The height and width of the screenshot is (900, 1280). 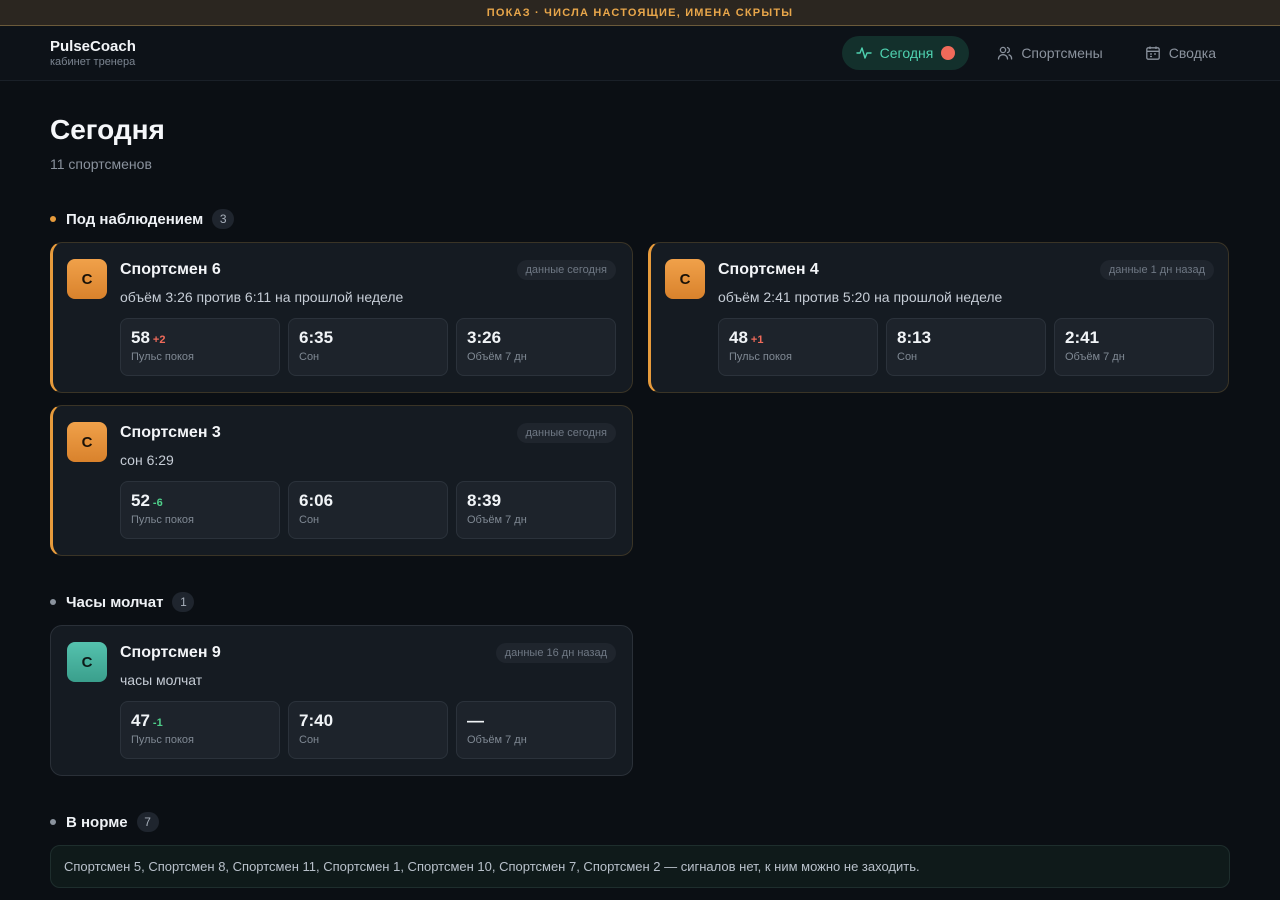 What do you see at coordinates (157, 503) in the screenshot?
I see `metric-delta: -6` at bounding box center [157, 503].